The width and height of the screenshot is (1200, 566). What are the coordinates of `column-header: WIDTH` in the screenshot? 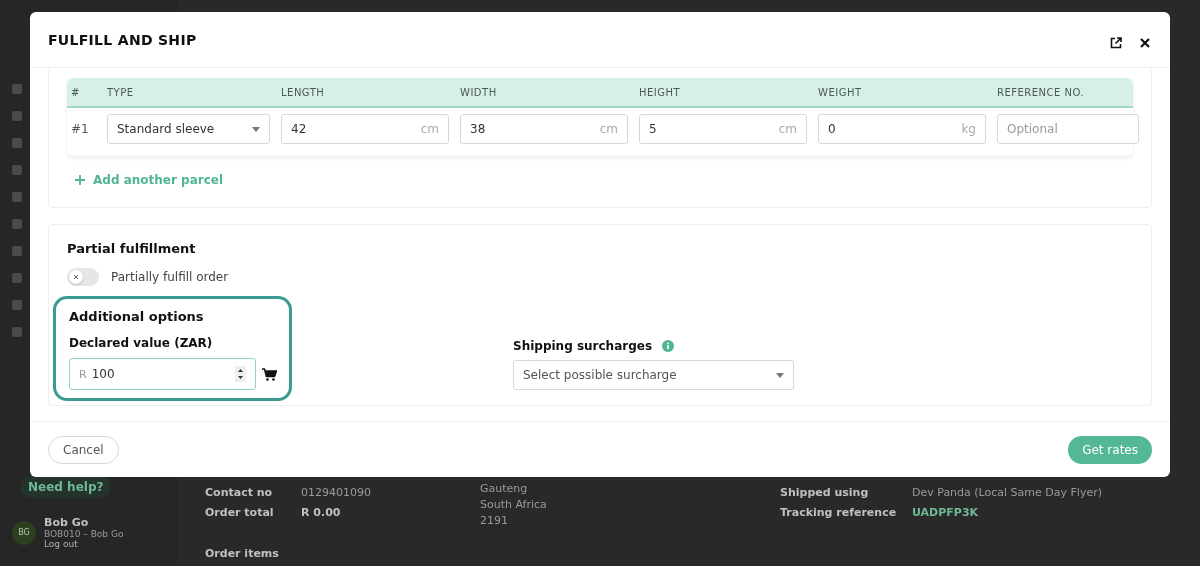 It's located at (479, 92).